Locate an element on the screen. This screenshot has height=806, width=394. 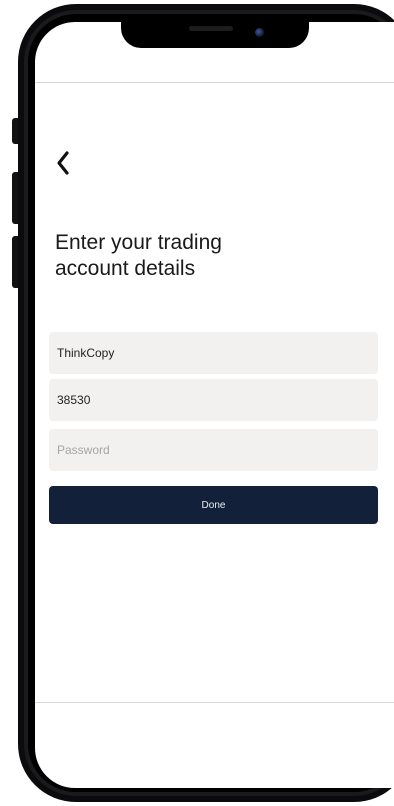
done-button: Done is located at coordinates (213, 505).